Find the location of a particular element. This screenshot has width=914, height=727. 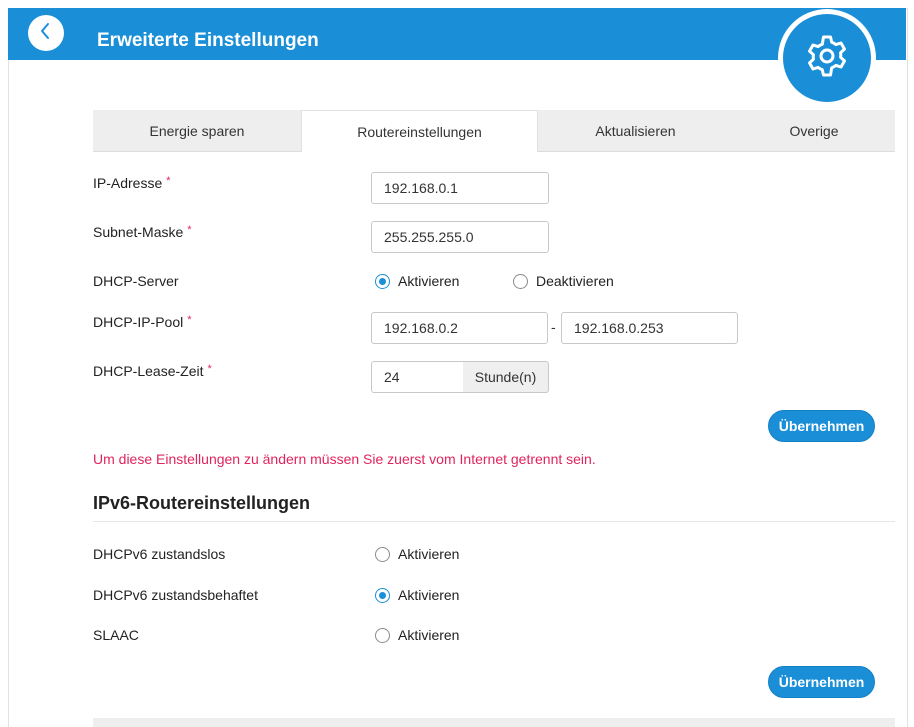

dhcp-server-enable-radio: Aktivieren is located at coordinates (417, 281).